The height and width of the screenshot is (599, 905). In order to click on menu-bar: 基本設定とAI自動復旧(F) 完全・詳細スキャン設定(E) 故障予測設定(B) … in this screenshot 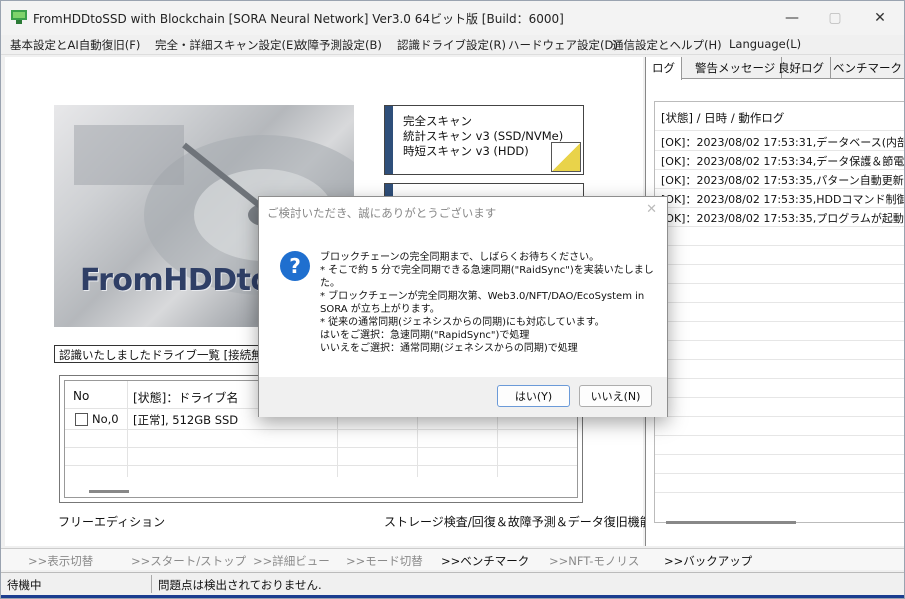, I will do `click(452, 45)`.